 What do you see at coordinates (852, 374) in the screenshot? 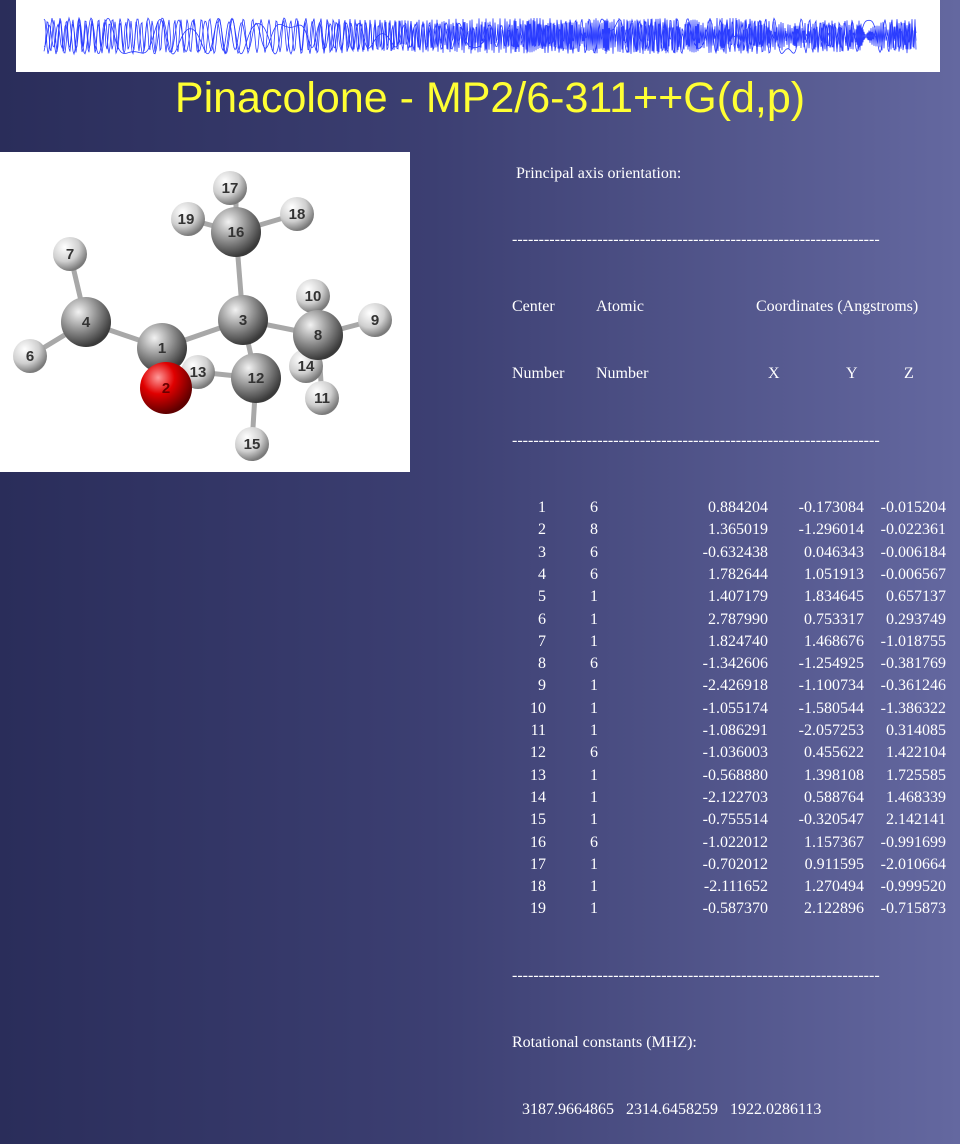
I see `header-y: Y` at bounding box center [852, 374].